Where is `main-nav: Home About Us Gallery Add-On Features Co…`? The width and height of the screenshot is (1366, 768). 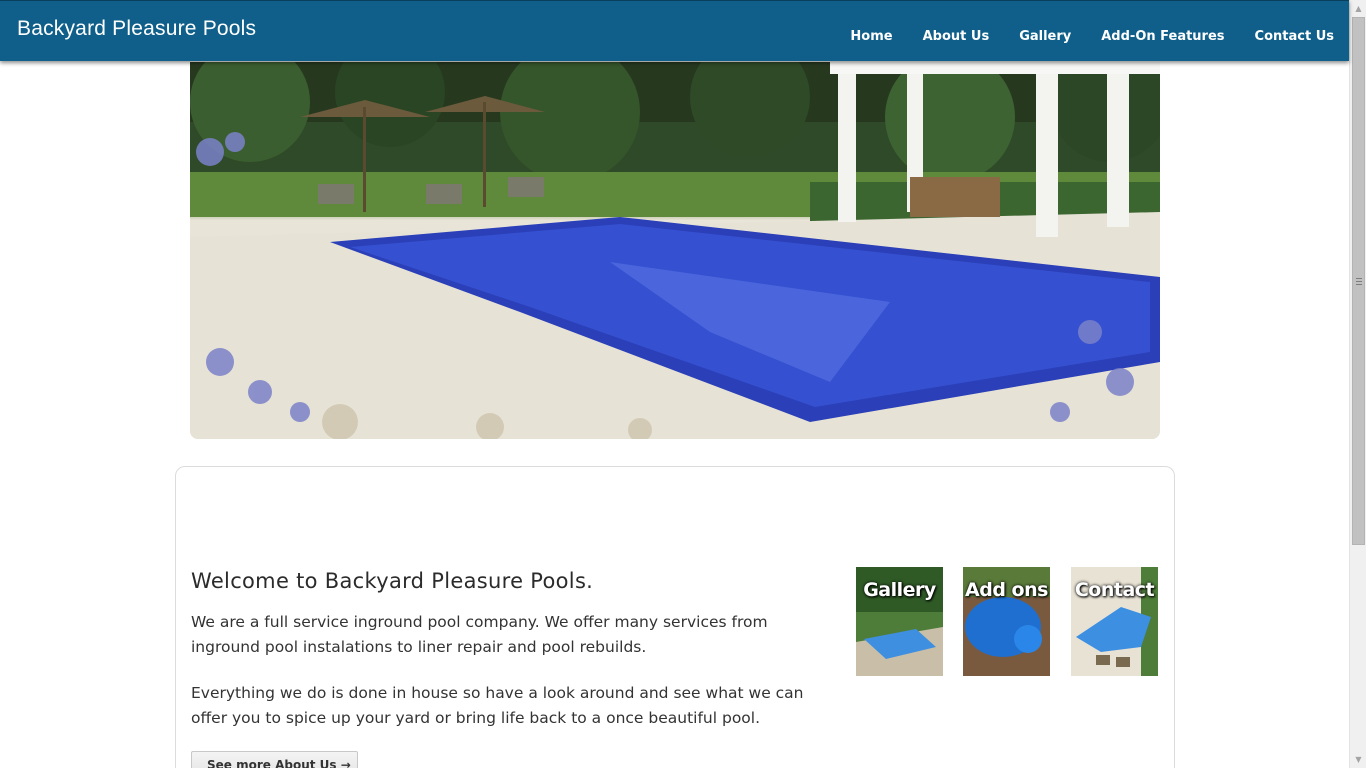
main-nav: Home About Us Gallery Add-On Features Co… is located at coordinates (1092, 37).